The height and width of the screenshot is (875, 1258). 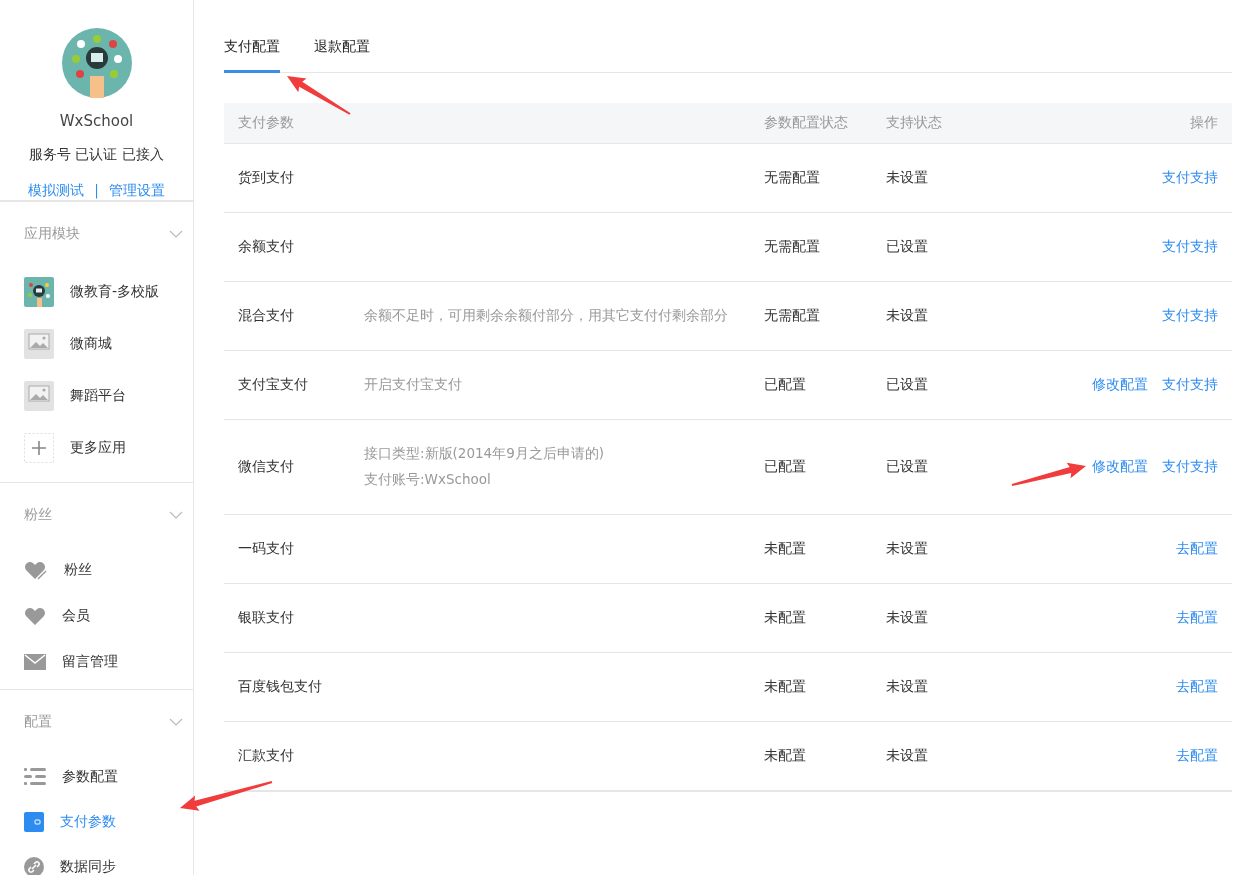 I want to click on table-cell: 混合支付, so click(x=266, y=316).